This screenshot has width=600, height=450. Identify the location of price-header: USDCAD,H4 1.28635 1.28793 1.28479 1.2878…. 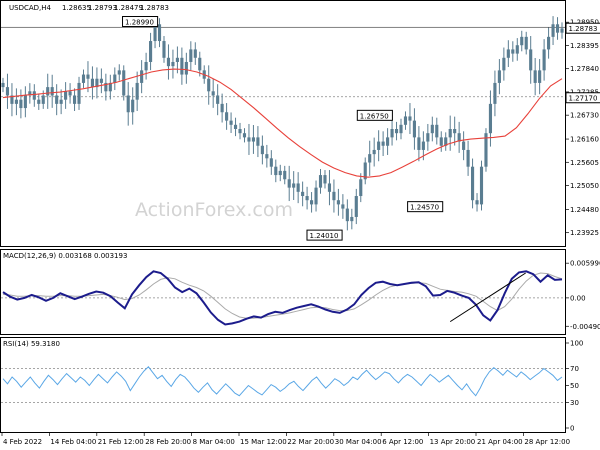
(89, 8).